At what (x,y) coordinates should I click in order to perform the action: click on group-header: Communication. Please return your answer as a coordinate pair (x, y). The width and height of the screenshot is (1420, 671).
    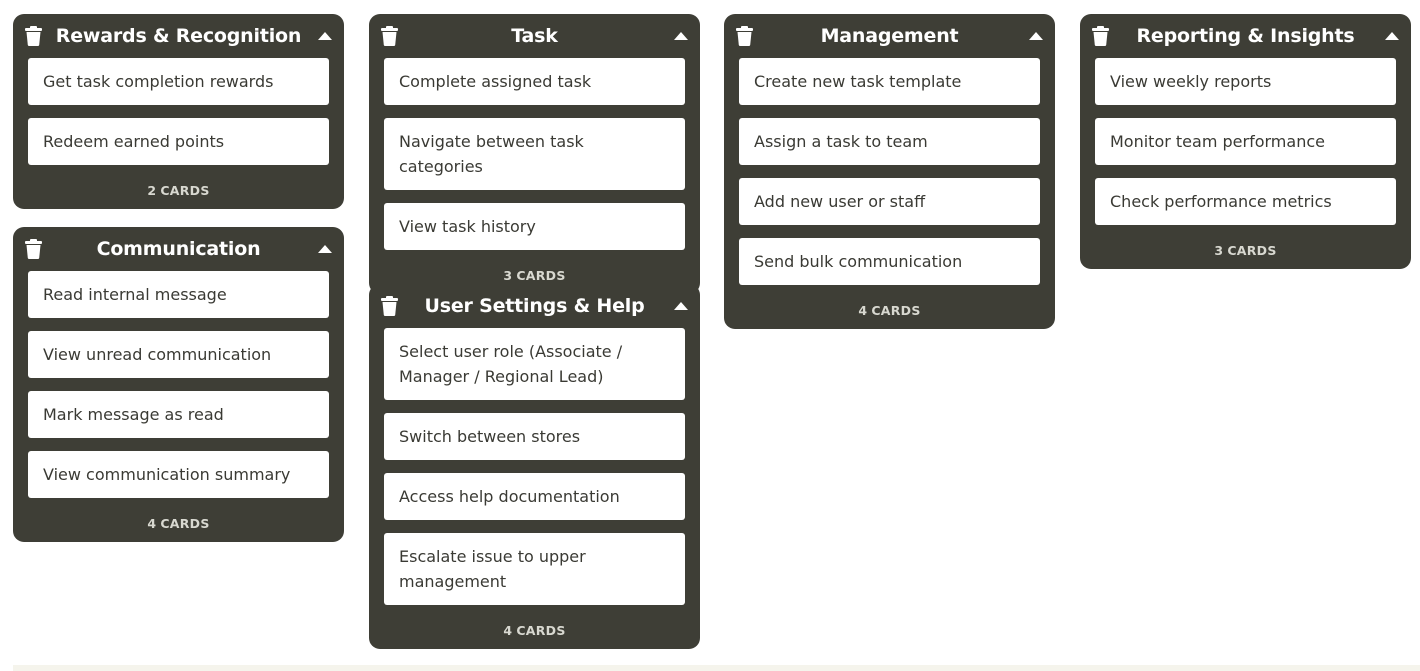
    Looking at the image, I should click on (178, 249).